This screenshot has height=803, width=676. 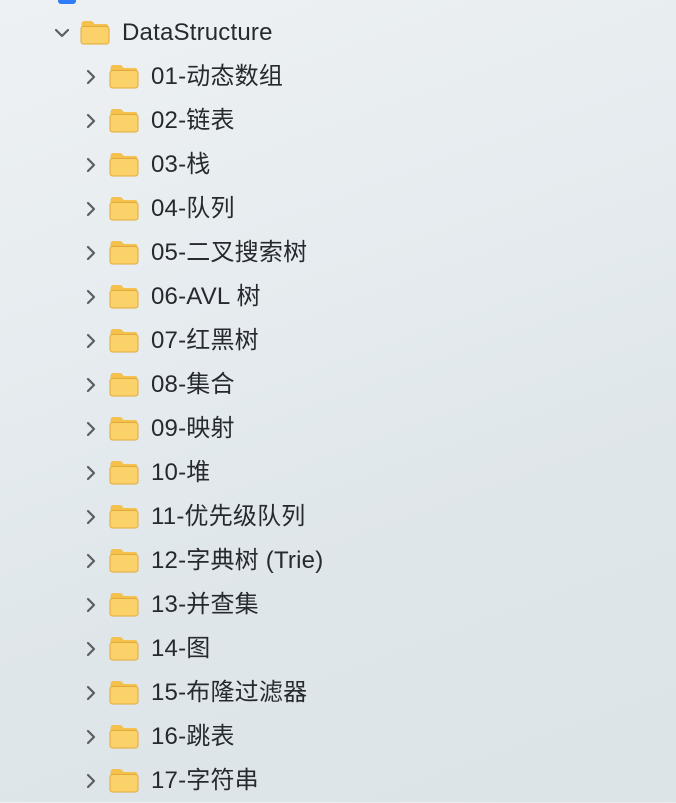 What do you see at coordinates (205, 604) in the screenshot?
I see `tree-item-label: 13-并查集` at bounding box center [205, 604].